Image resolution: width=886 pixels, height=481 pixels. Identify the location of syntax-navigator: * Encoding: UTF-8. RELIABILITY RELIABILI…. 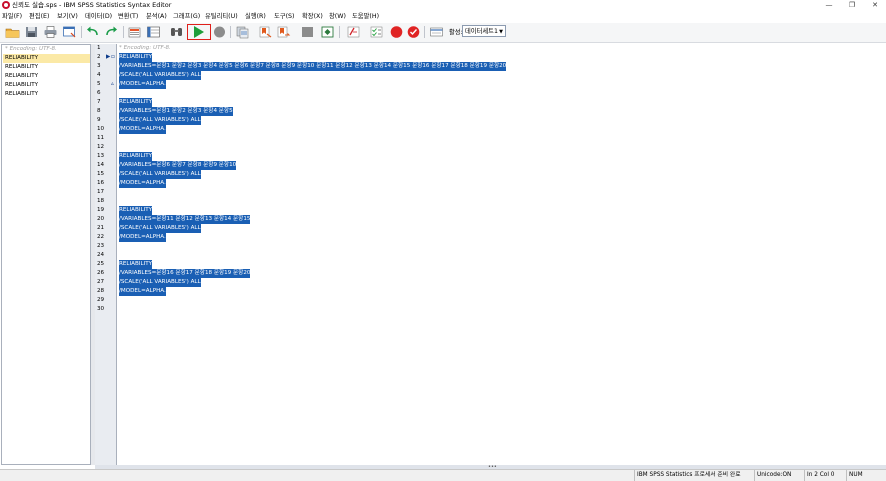
(46, 254).